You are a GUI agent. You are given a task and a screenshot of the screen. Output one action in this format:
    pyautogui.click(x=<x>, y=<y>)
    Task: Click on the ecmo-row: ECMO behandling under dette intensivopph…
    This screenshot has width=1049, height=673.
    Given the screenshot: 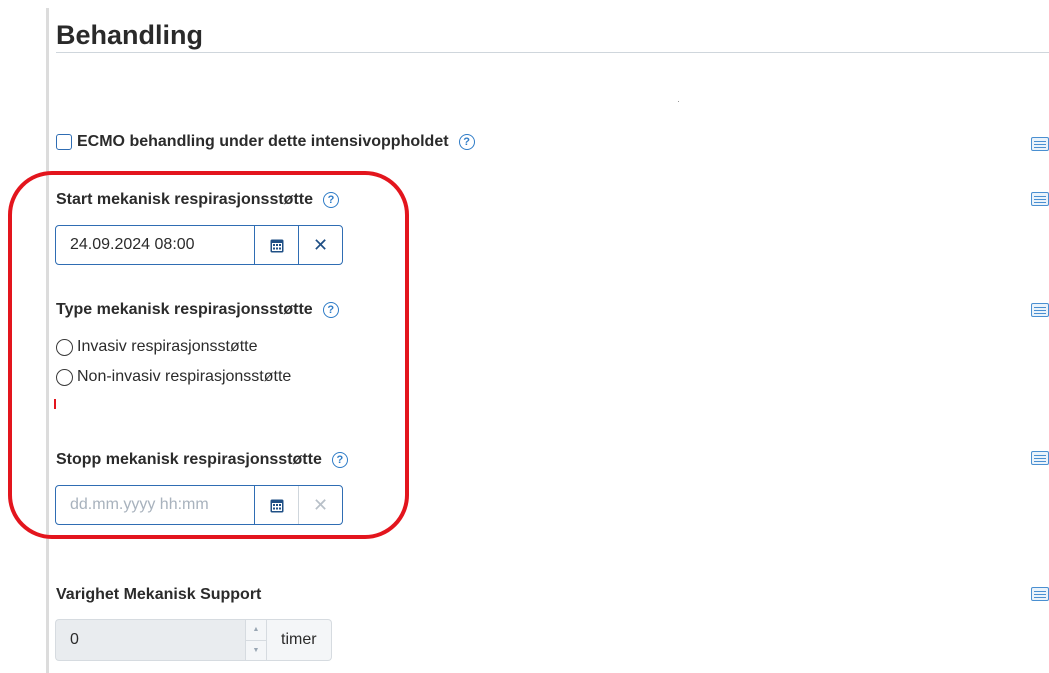 What is the action you would take?
    pyautogui.click(x=265, y=142)
    